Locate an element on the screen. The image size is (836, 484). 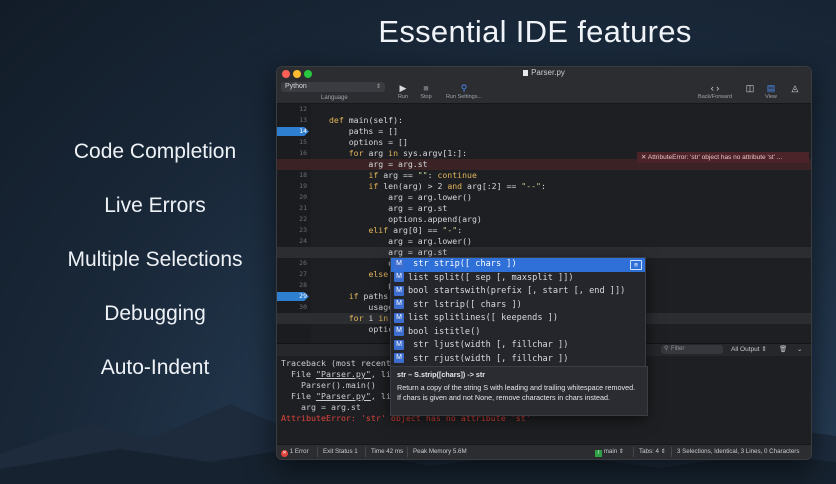
line-number: 19 is located at coordinates (303, 186).